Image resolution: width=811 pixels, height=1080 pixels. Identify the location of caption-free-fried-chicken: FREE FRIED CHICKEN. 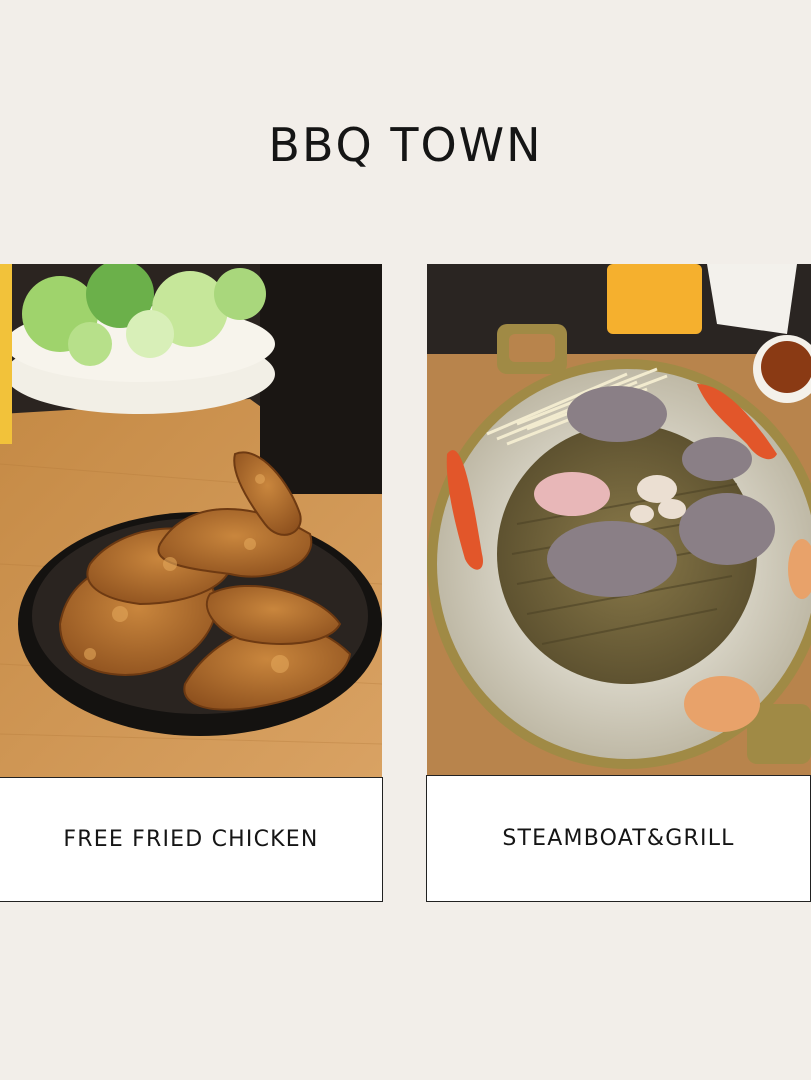
(191, 839).